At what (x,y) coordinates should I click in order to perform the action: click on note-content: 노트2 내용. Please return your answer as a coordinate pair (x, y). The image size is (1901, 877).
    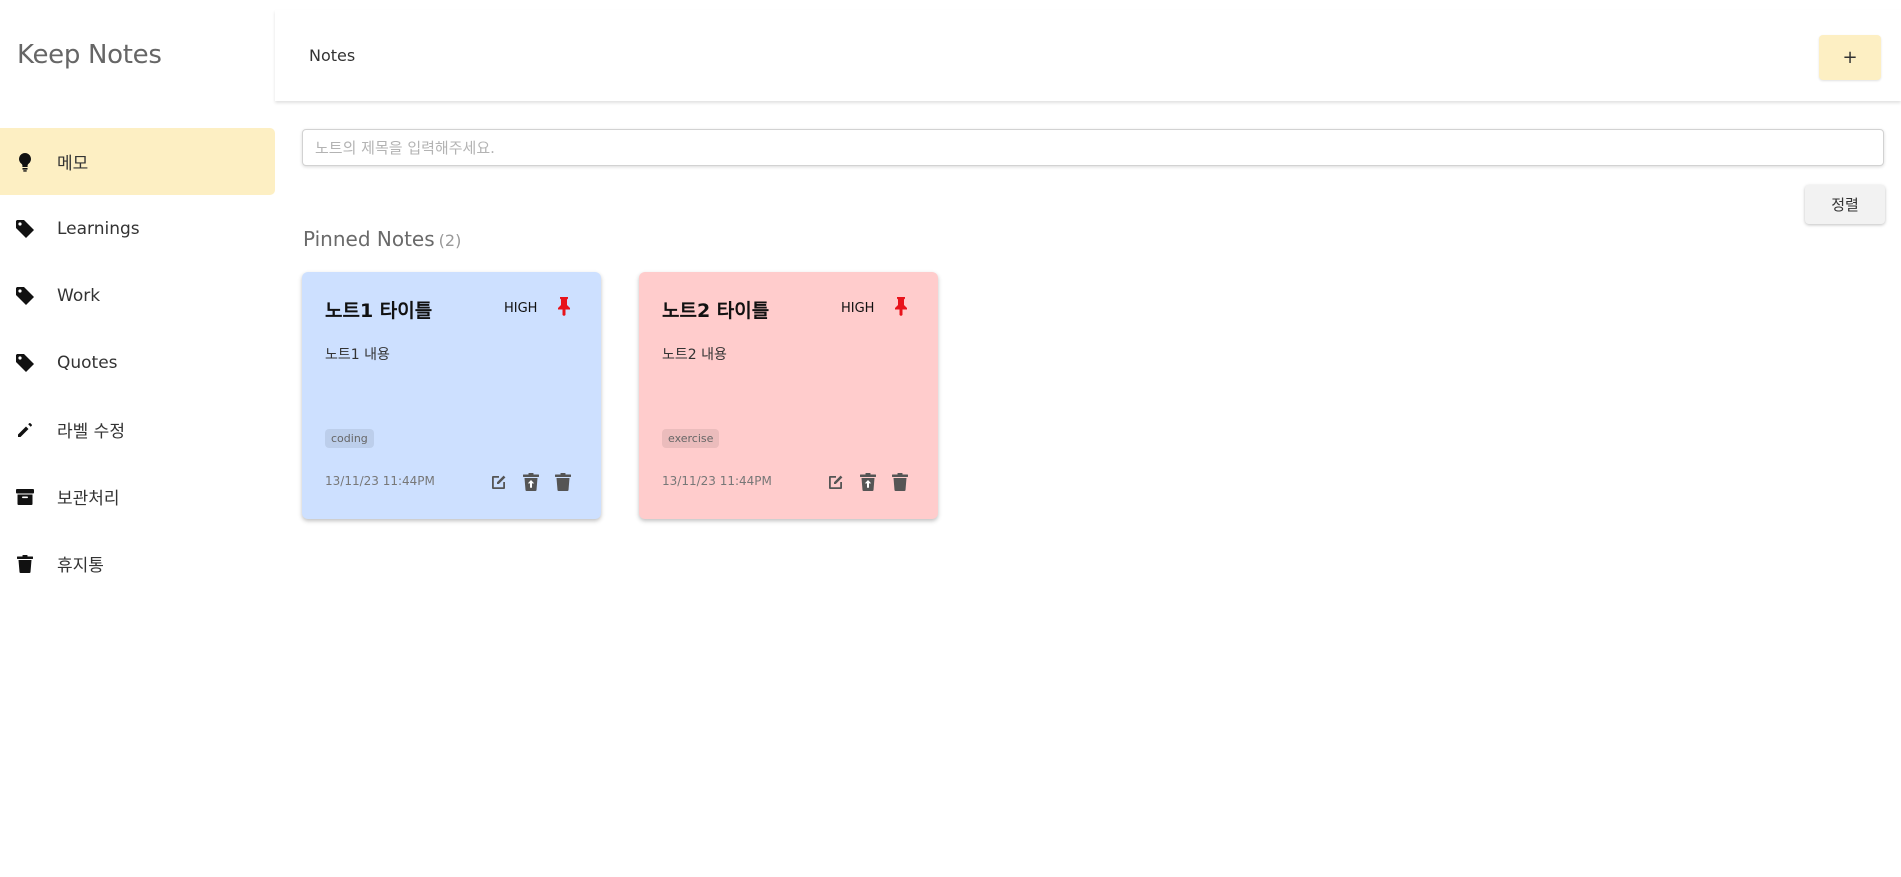
    Looking at the image, I should click on (694, 355).